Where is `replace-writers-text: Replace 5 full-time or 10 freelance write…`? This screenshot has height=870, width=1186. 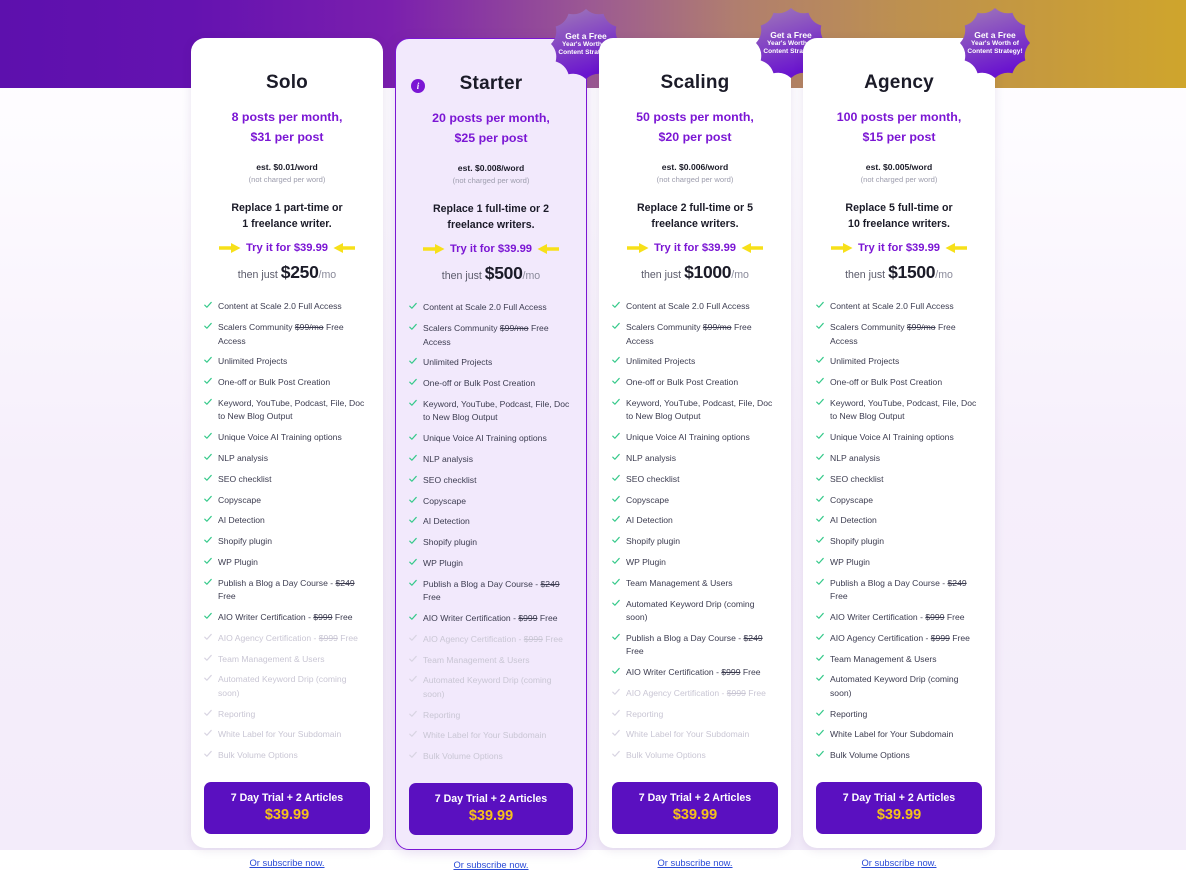 replace-writers-text: Replace 5 full-time or 10 freelance write… is located at coordinates (899, 217).